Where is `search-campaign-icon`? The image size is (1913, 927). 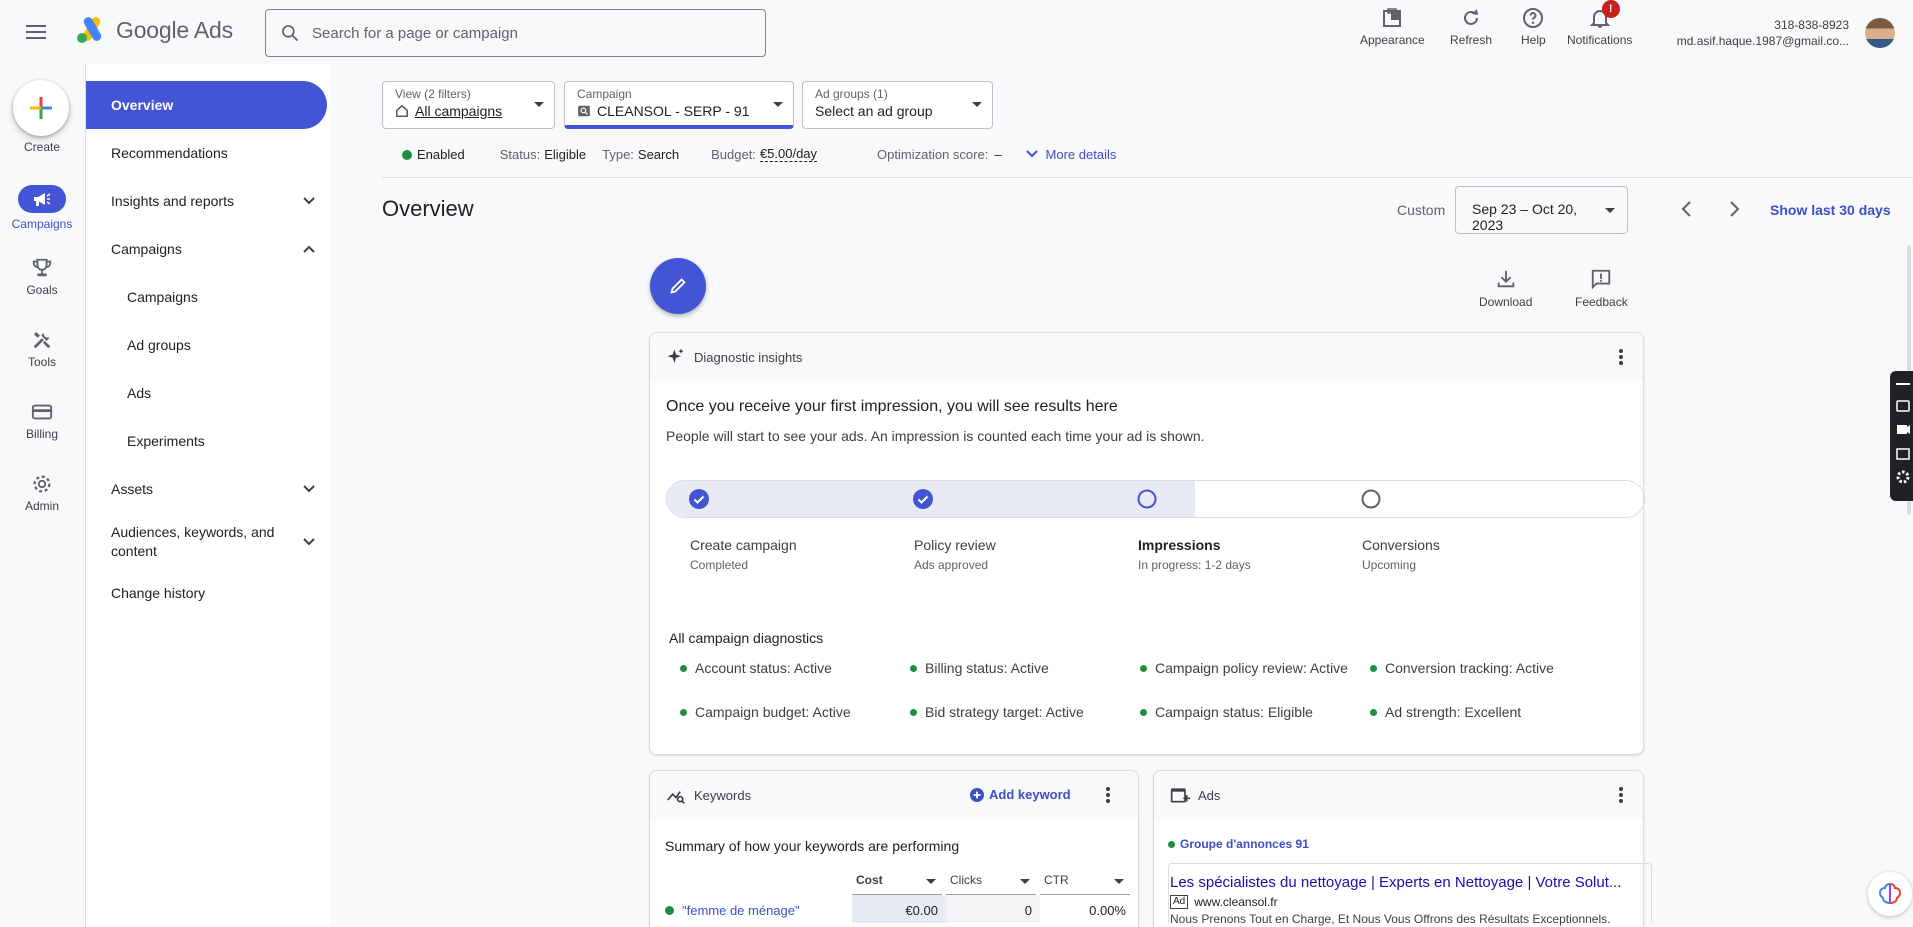
search-campaign-icon is located at coordinates (584, 111).